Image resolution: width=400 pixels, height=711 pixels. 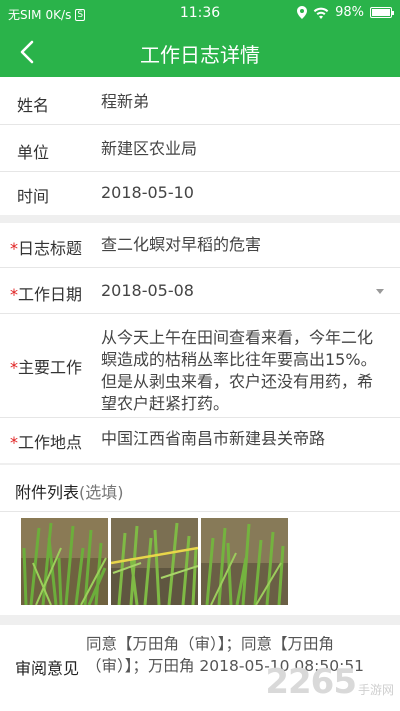 What do you see at coordinates (329, 682) in the screenshot?
I see `watermark-logo: 2265 手游网` at bounding box center [329, 682].